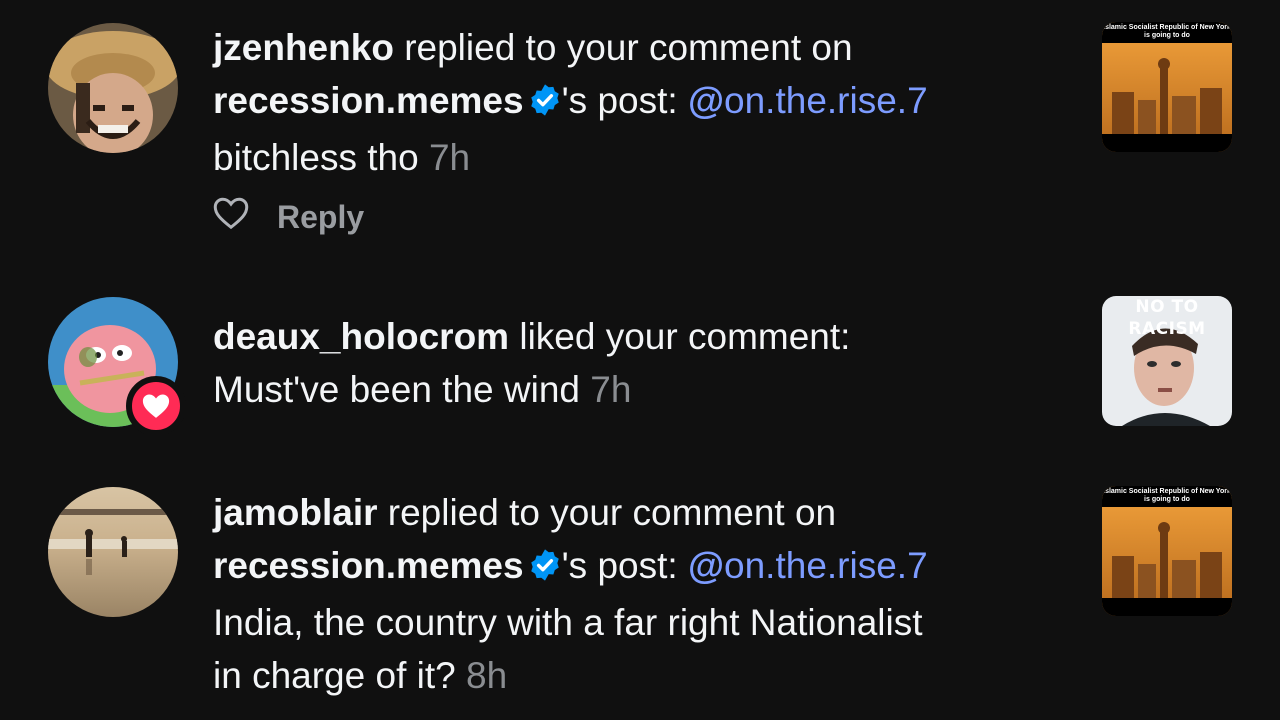 The height and width of the screenshot is (720, 1280). What do you see at coordinates (316, 157) in the screenshot?
I see `comment-text: bitchless tho` at bounding box center [316, 157].